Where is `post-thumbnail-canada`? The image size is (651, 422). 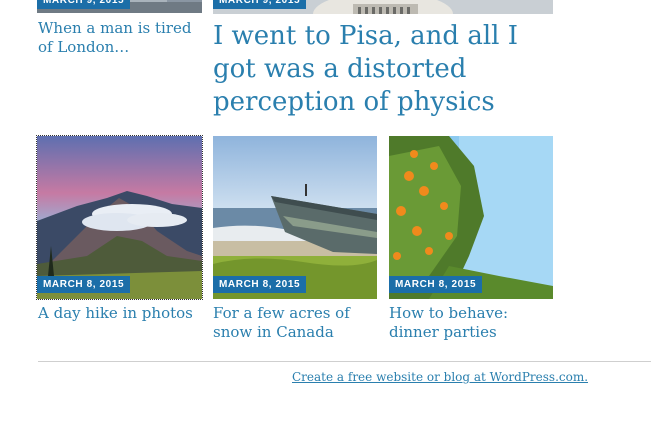 post-thumbnail-canada is located at coordinates (295, 217).